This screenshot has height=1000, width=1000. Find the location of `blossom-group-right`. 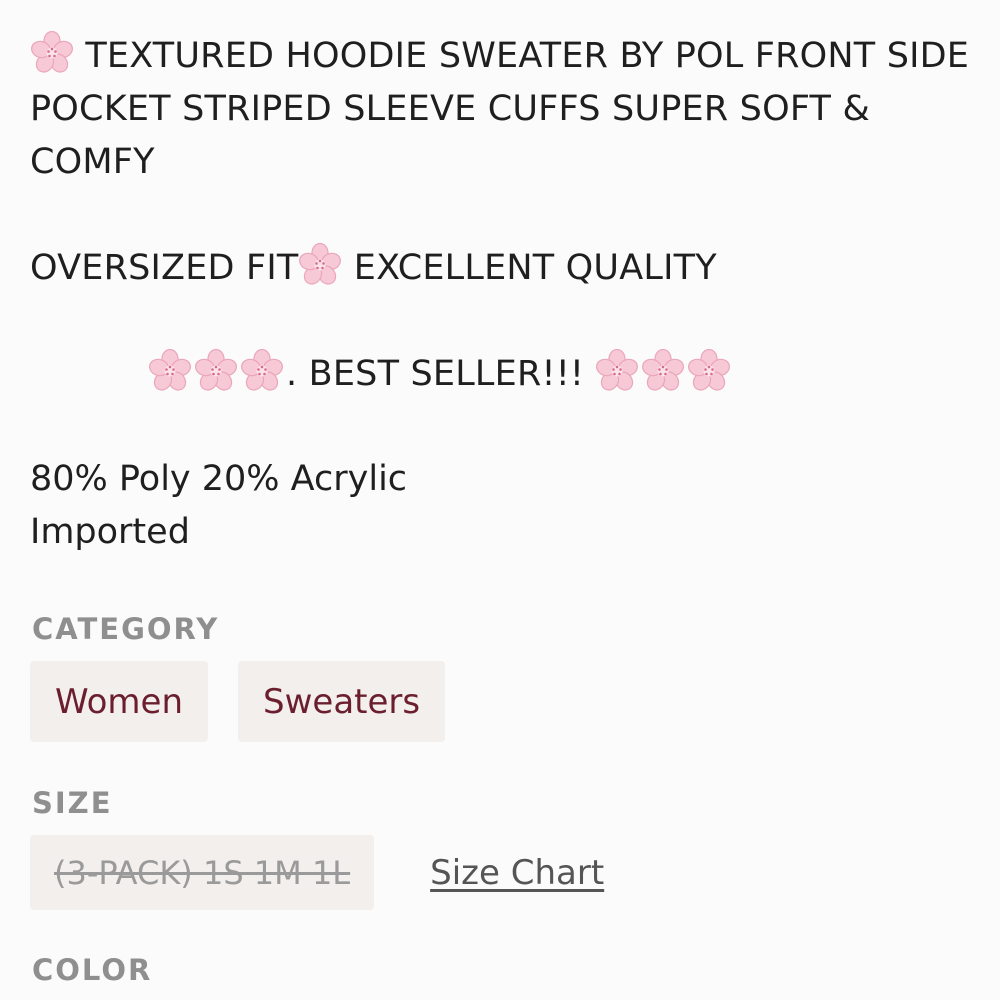

blossom-group-right is located at coordinates (664, 374).